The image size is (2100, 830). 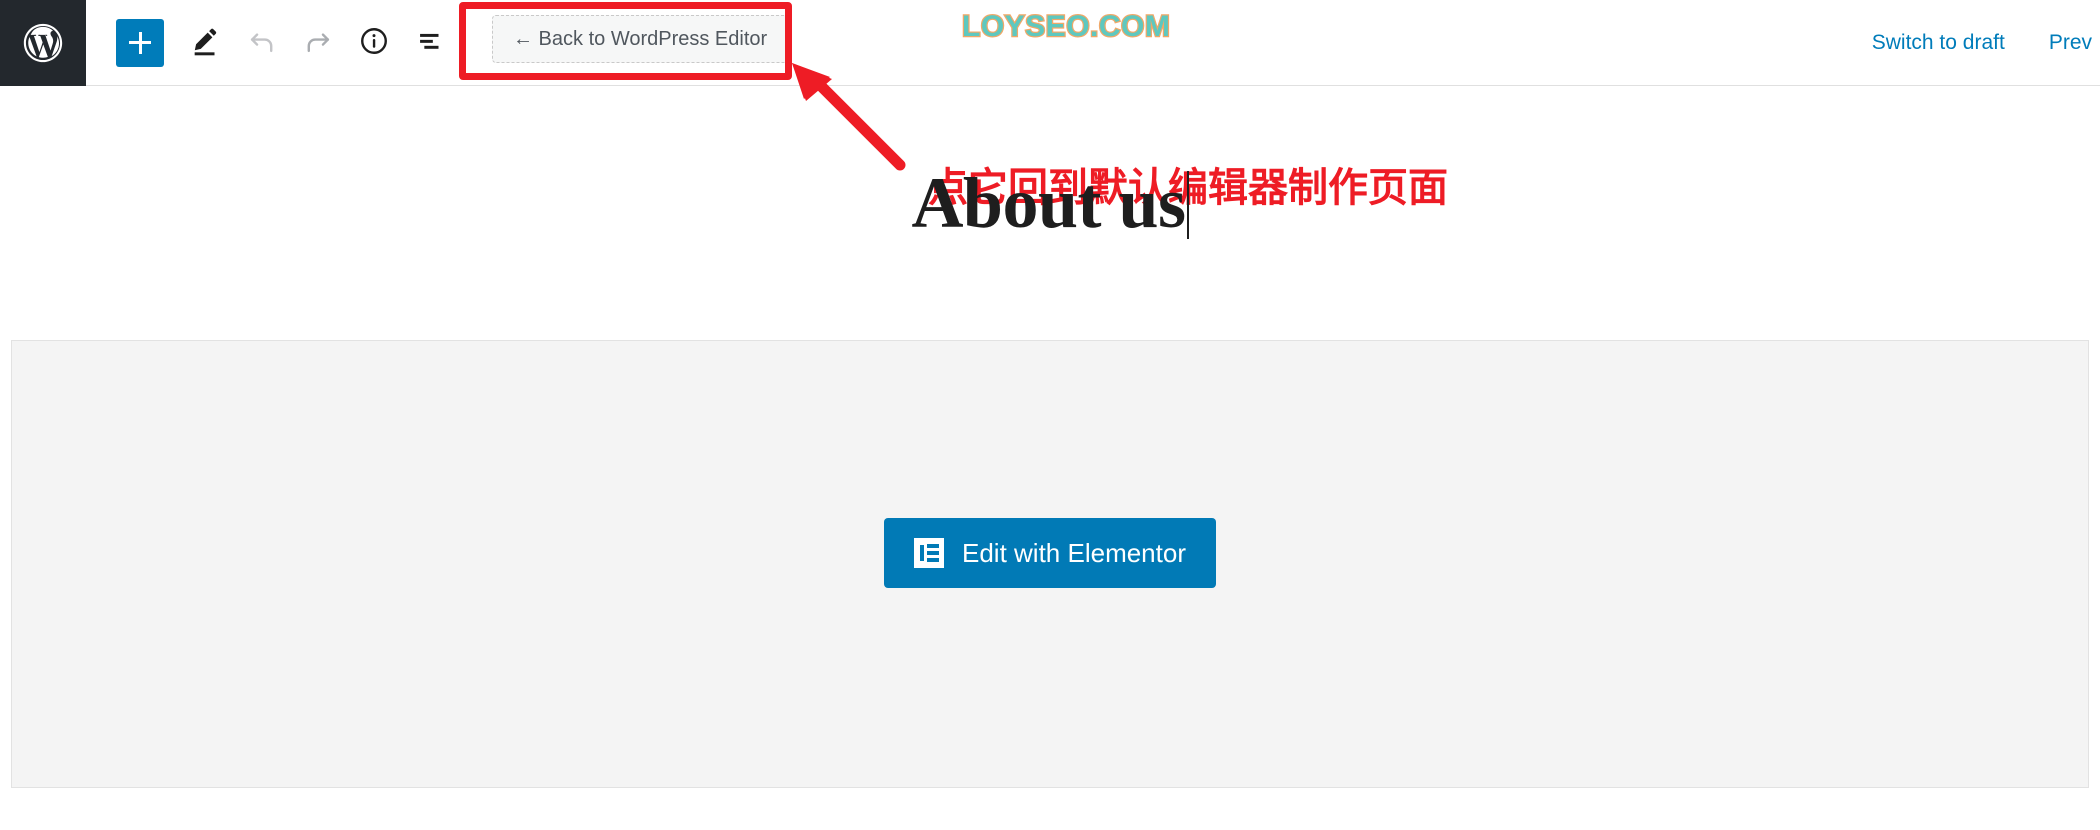 I want to click on edit-with-elementor-label: Edit with Elementor, so click(x=1074, y=552).